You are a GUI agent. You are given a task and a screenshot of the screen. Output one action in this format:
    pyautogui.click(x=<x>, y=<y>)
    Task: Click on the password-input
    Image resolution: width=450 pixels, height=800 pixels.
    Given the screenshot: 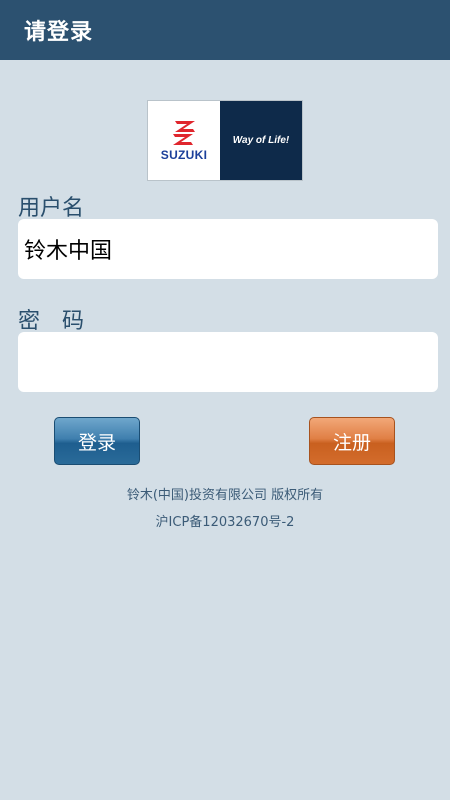 What is the action you would take?
    pyautogui.click(x=228, y=362)
    